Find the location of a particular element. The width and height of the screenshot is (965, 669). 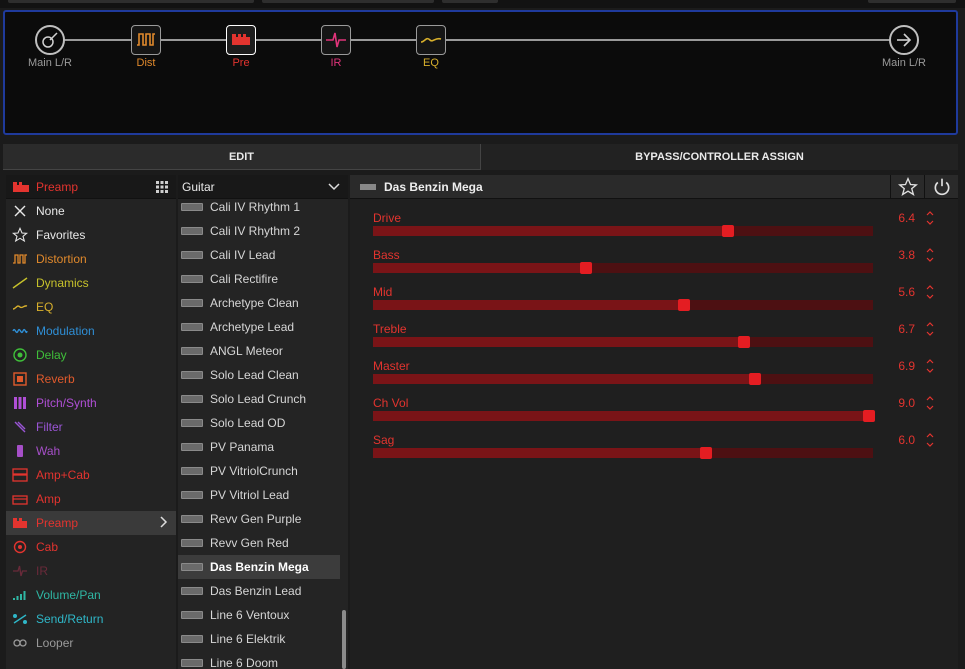

category-item-modulation: Modulation is located at coordinates (91, 331).